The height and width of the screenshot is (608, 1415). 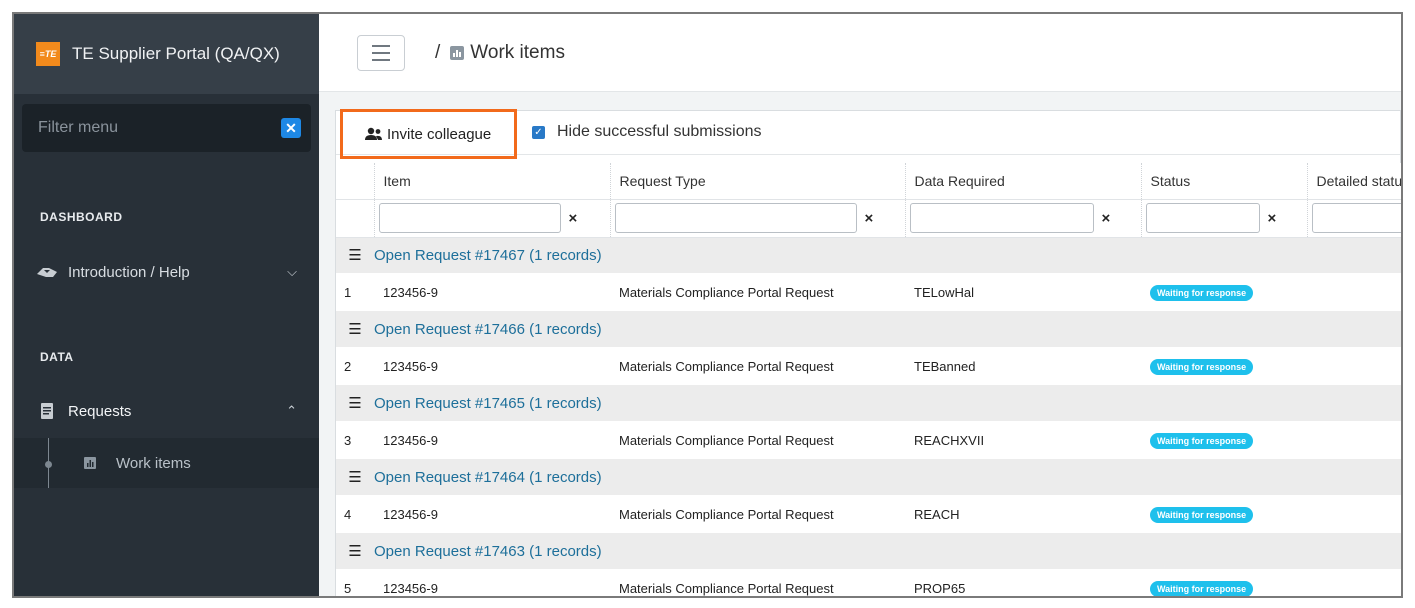 I want to click on group-label: Open Request #17464 (1 records), so click(x=887, y=477).